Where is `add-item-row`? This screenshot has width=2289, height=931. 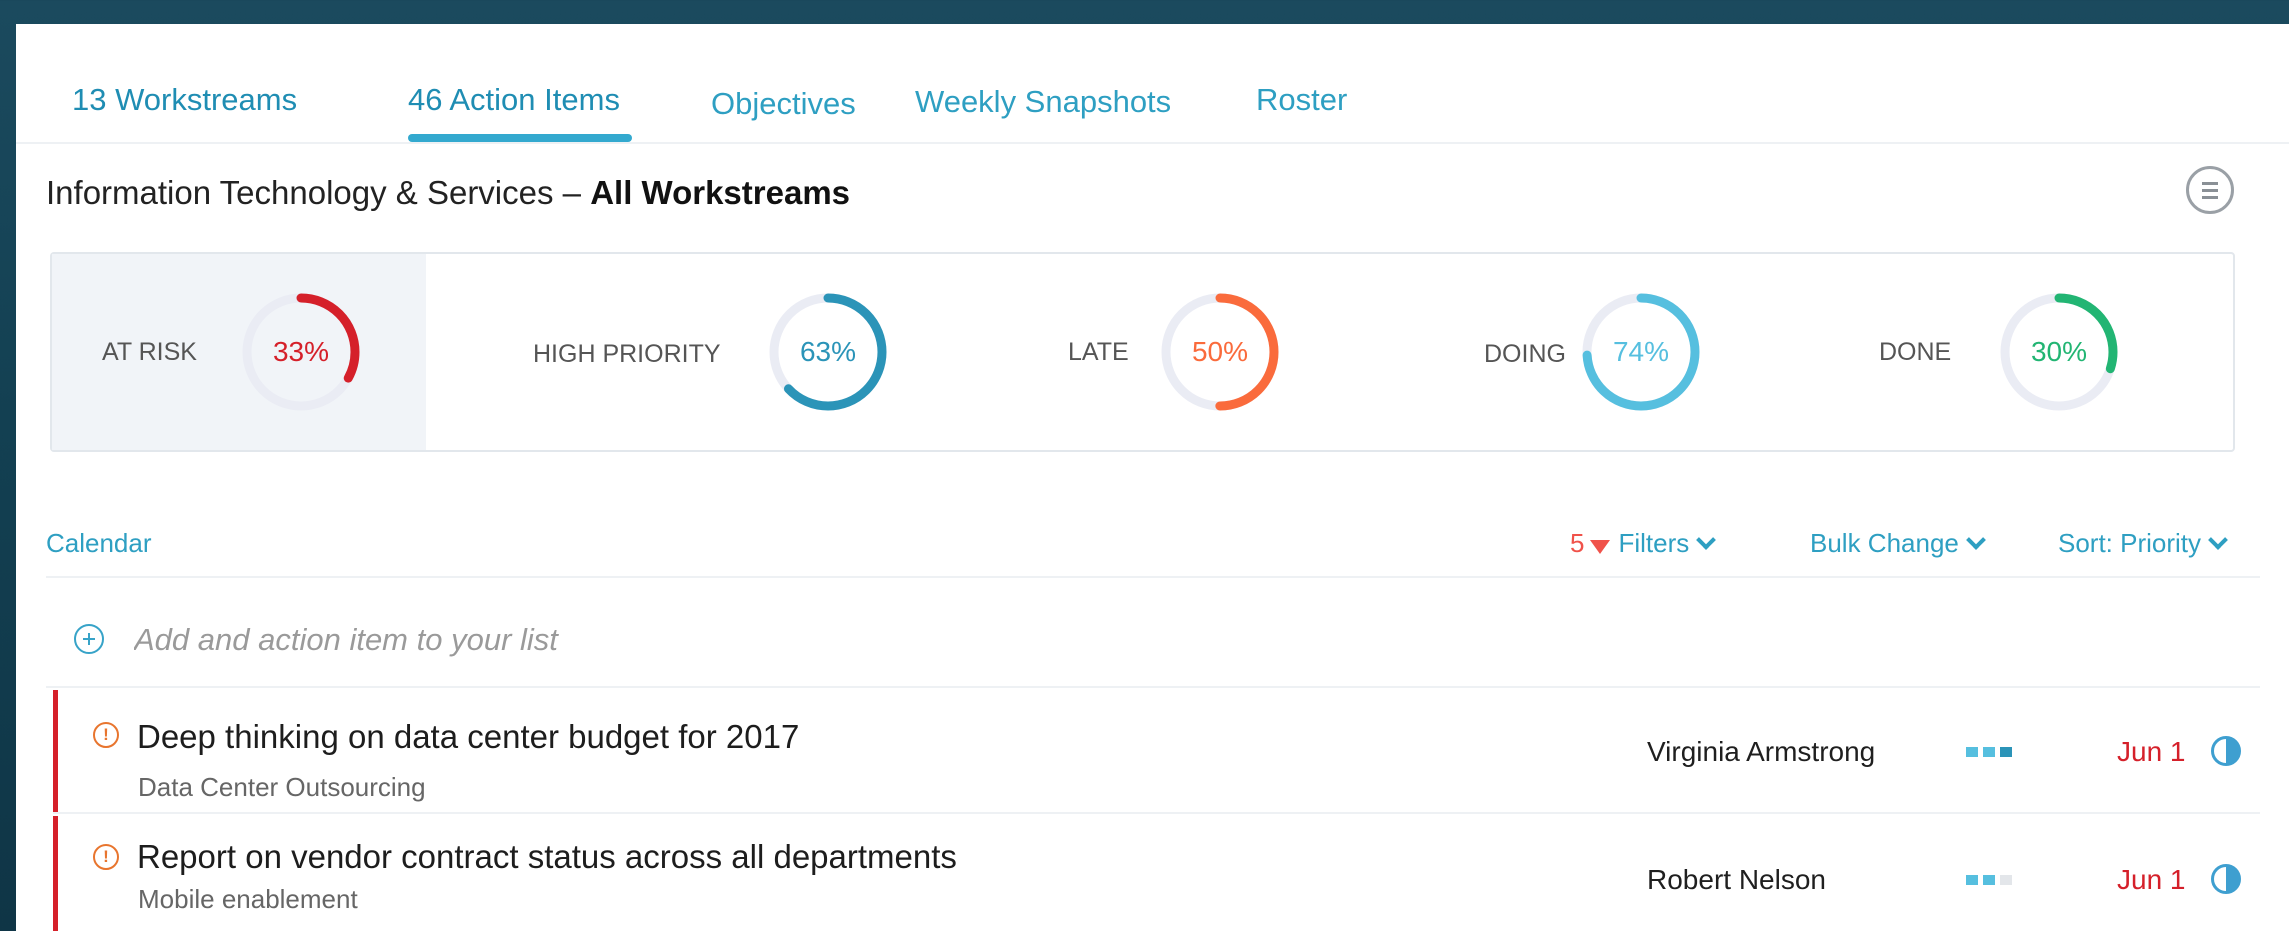
add-item-row is located at coordinates (1153, 642).